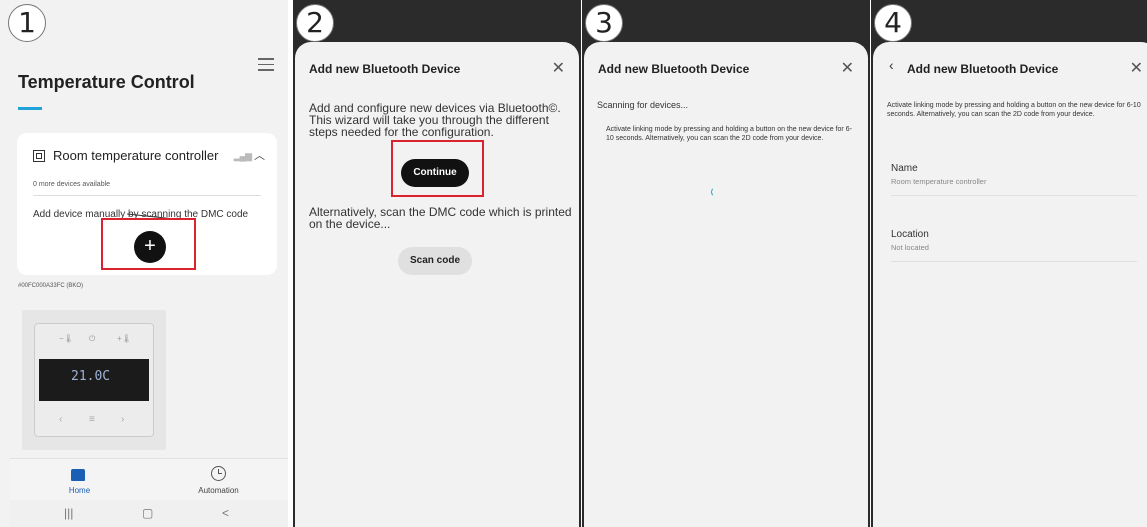 The height and width of the screenshot is (527, 1147). I want to click on name-field-label: Name, so click(904, 168).